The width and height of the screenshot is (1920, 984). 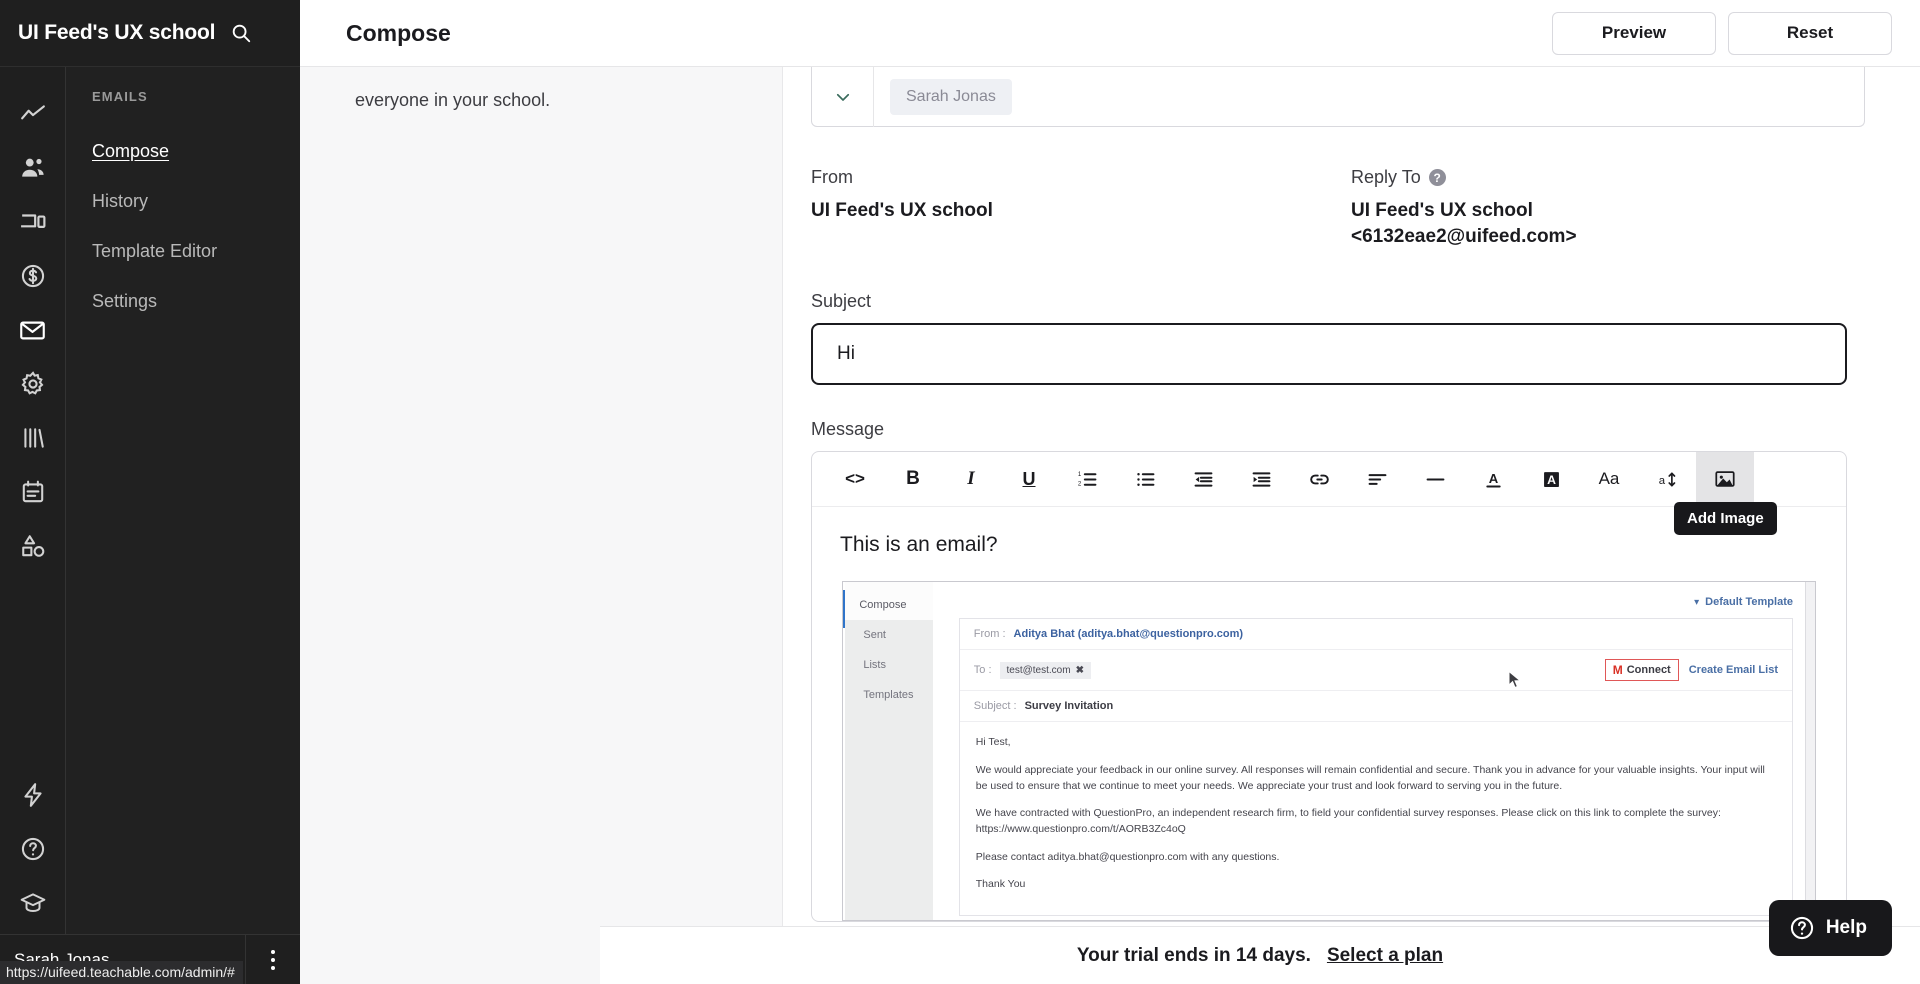 I want to click on sidebar-item-compose: Compose, so click(x=183, y=151).